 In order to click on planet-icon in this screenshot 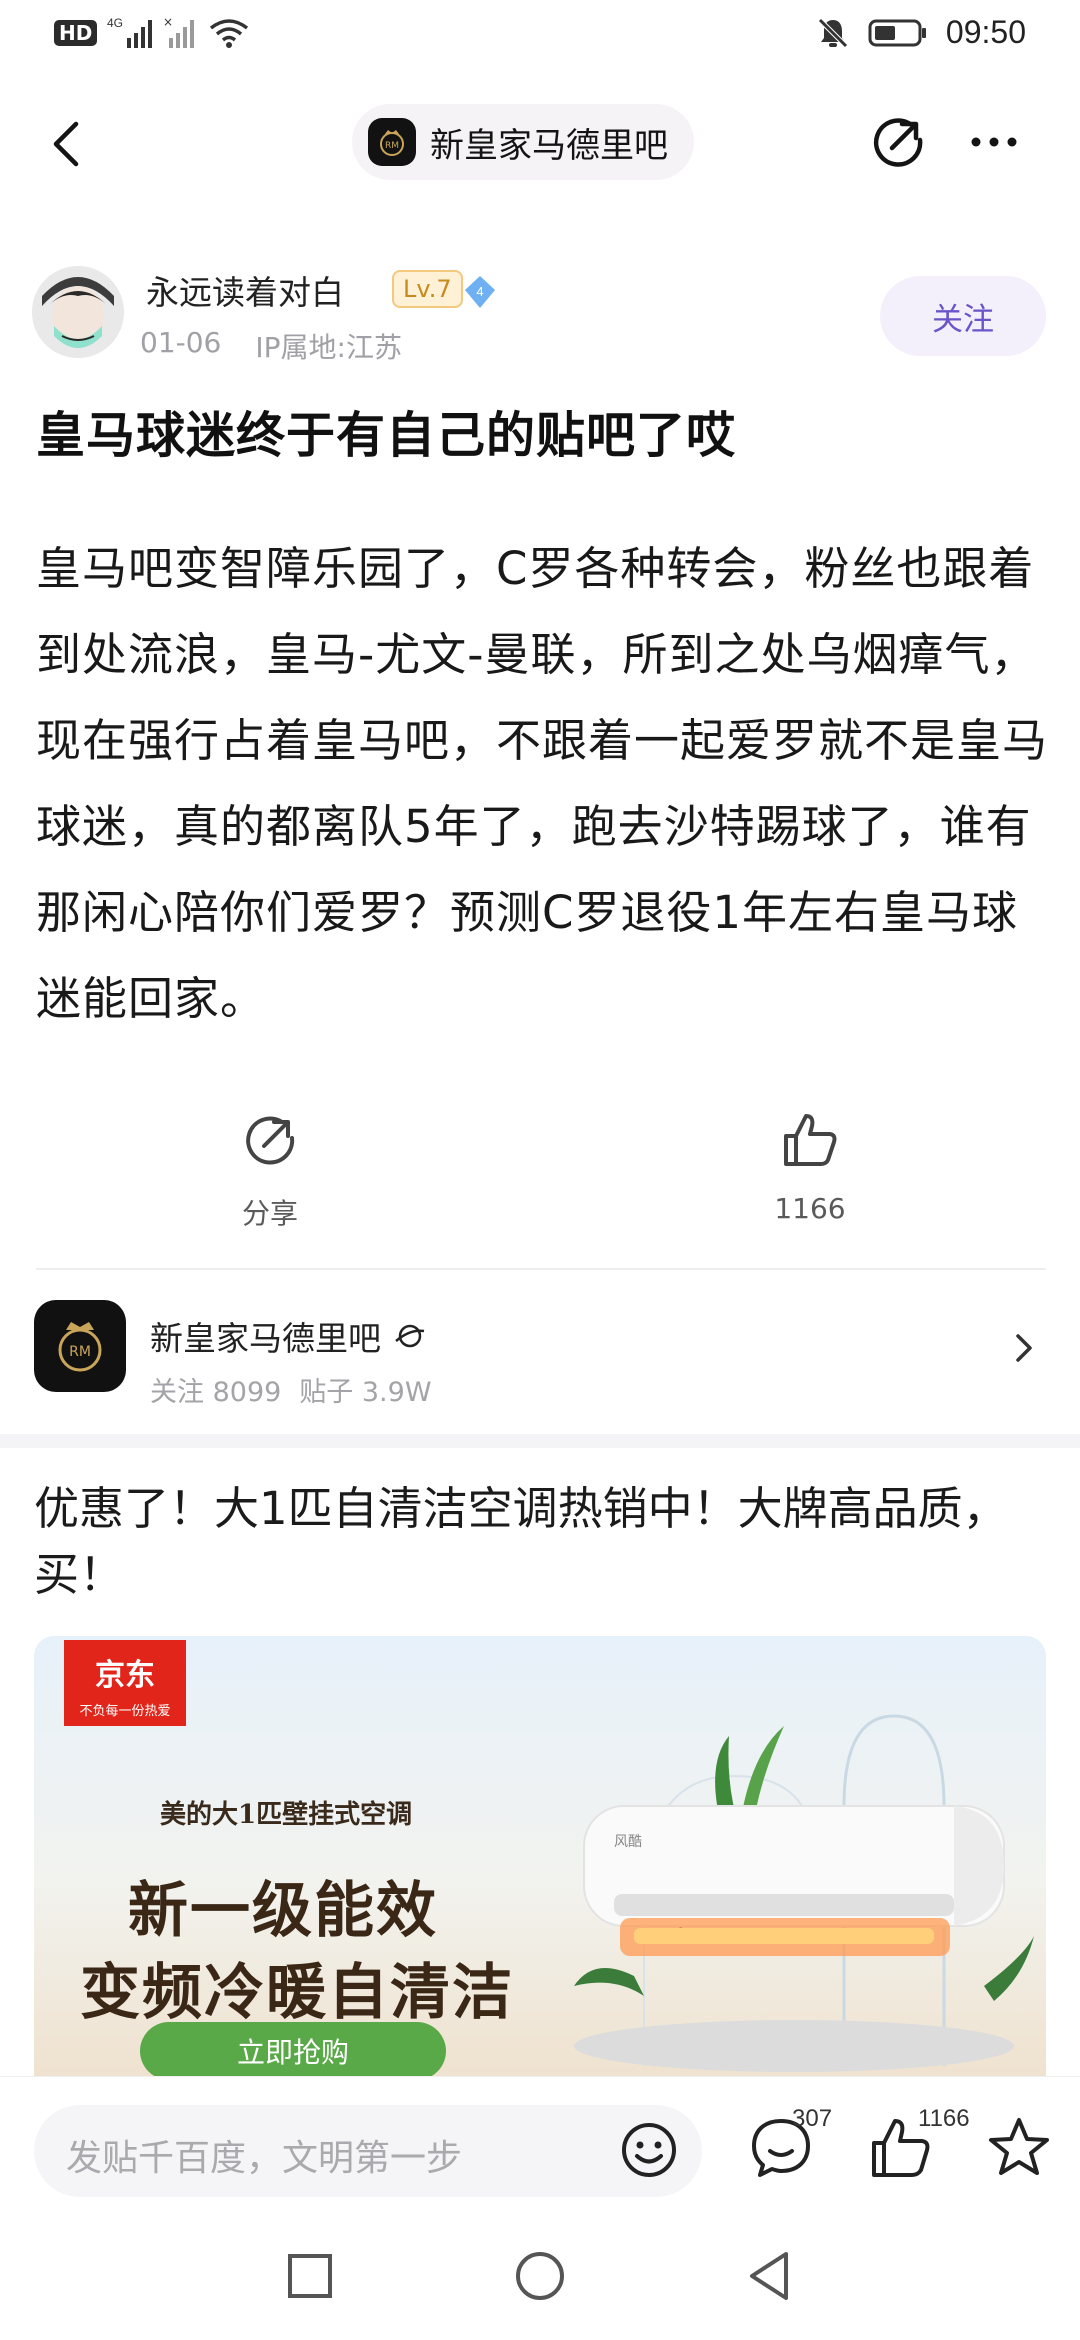, I will do `click(410, 1336)`.